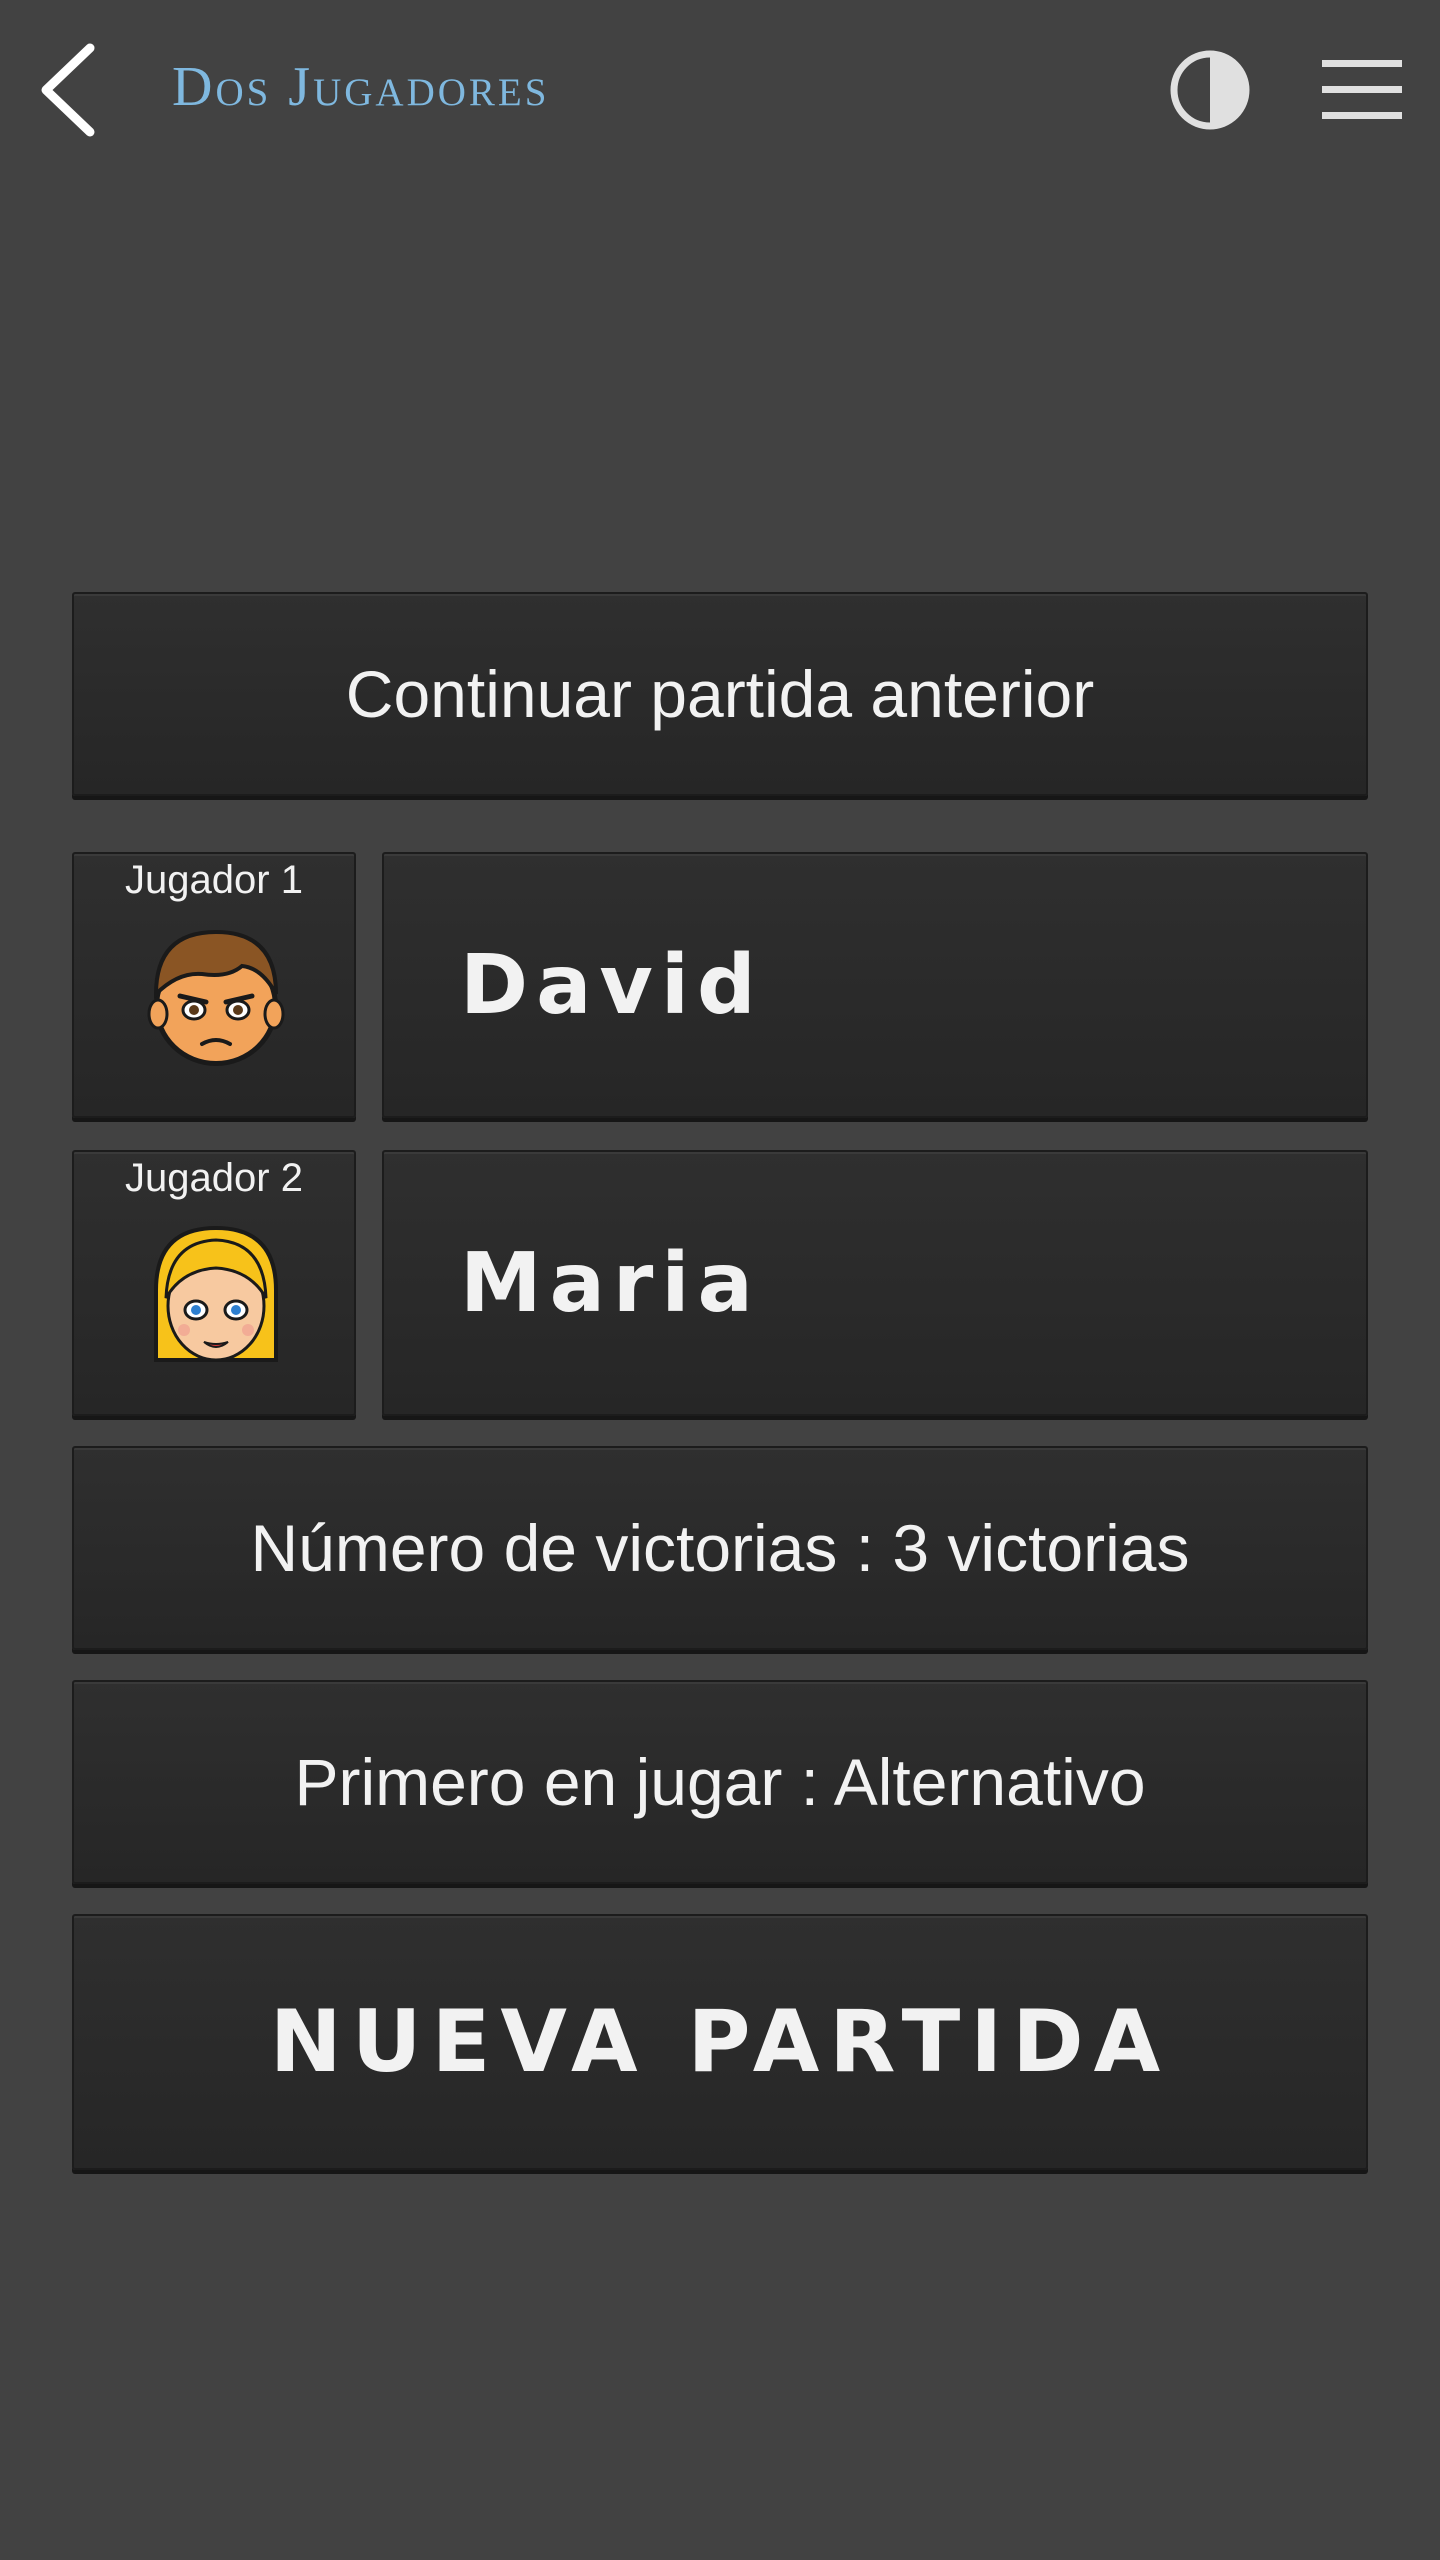 The image size is (1440, 2560). I want to click on player1-avatar-button: Jugador 1, so click(214, 985).